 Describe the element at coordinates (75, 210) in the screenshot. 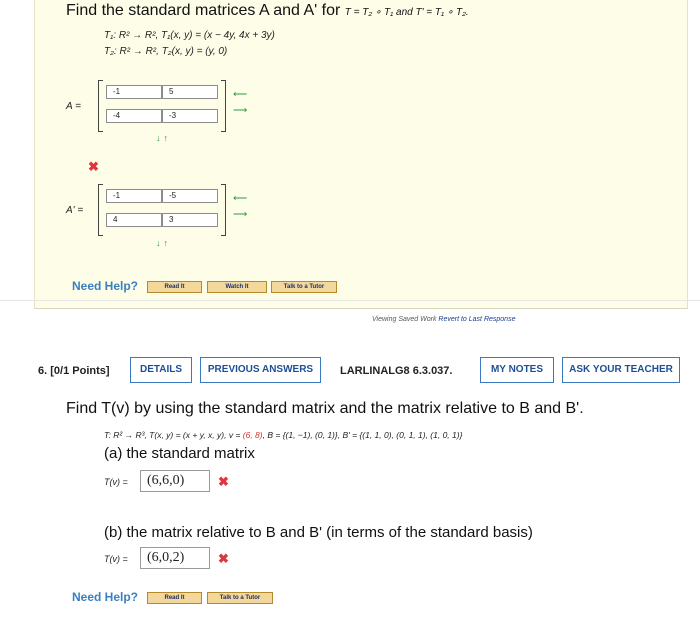

I see `matrix-a-prime-label: A' =` at that location.